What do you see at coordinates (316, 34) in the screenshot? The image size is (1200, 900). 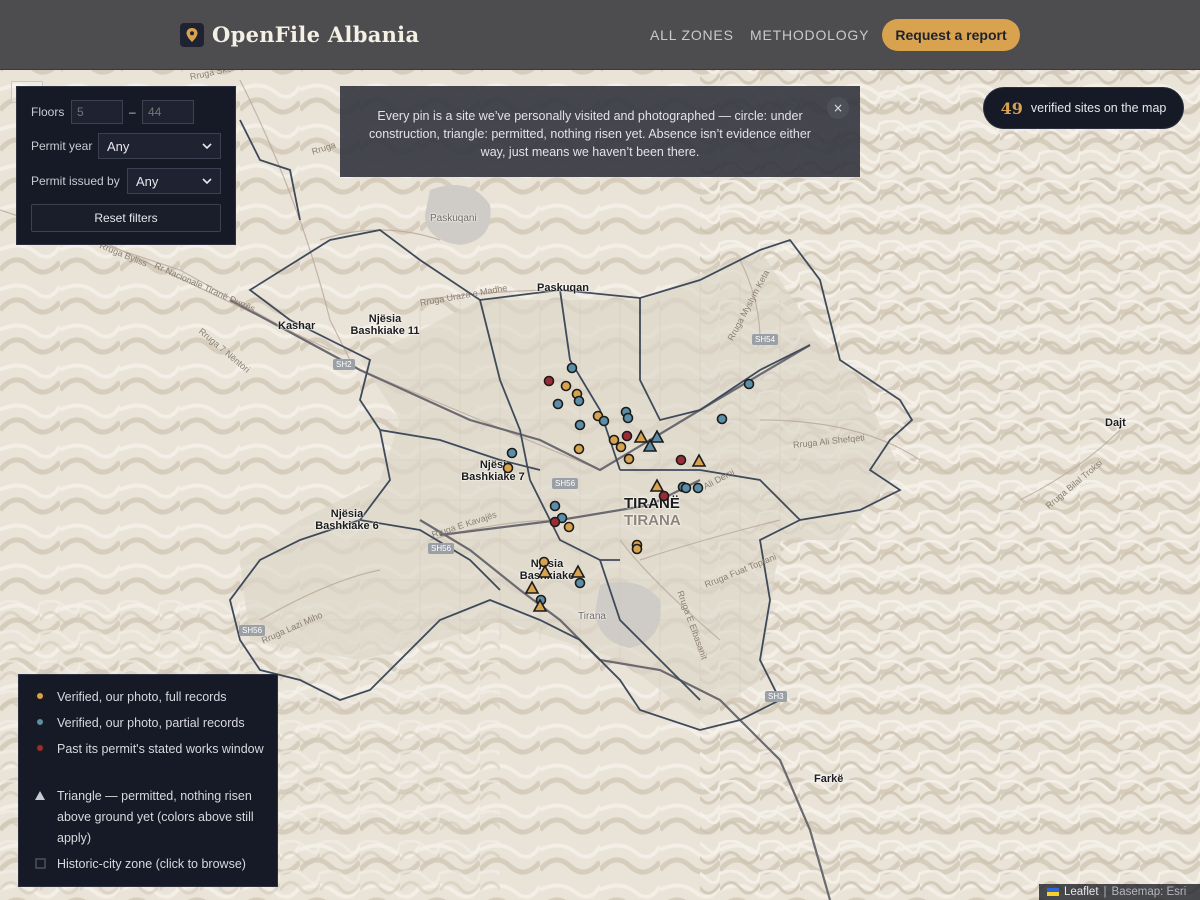 I see `brand-name: OpenFile Albania` at bounding box center [316, 34].